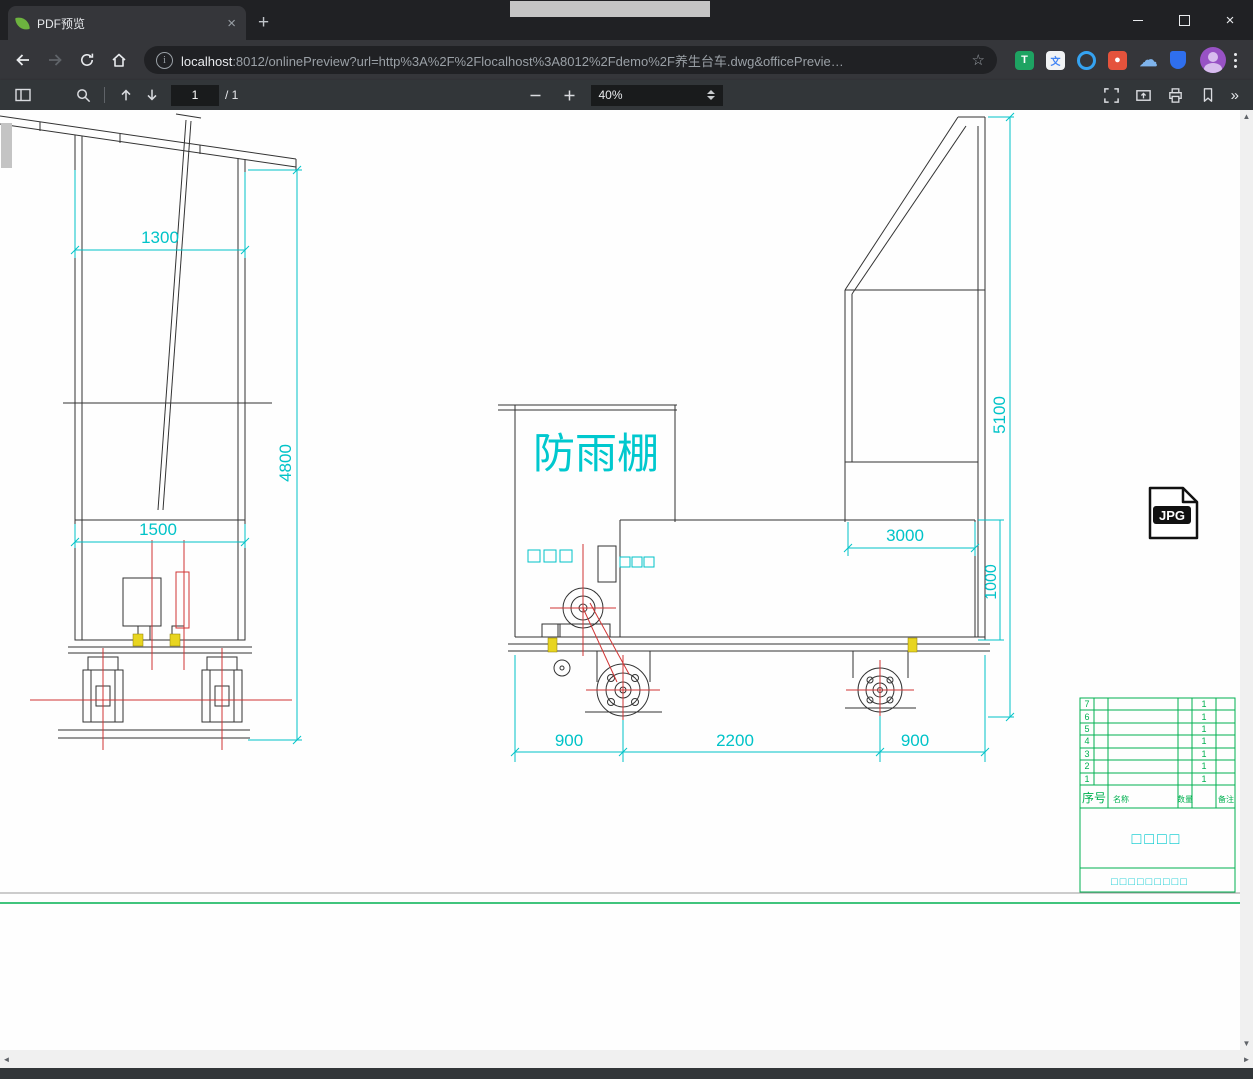 Image resolution: width=1253 pixels, height=1079 pixels. I want to click on arrow-up-icon, so click(126, 95).